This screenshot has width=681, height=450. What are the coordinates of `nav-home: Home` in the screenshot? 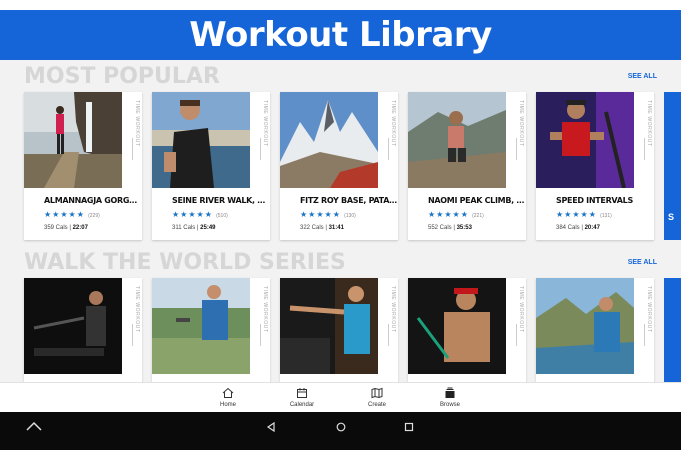 It's located at (228, 397).